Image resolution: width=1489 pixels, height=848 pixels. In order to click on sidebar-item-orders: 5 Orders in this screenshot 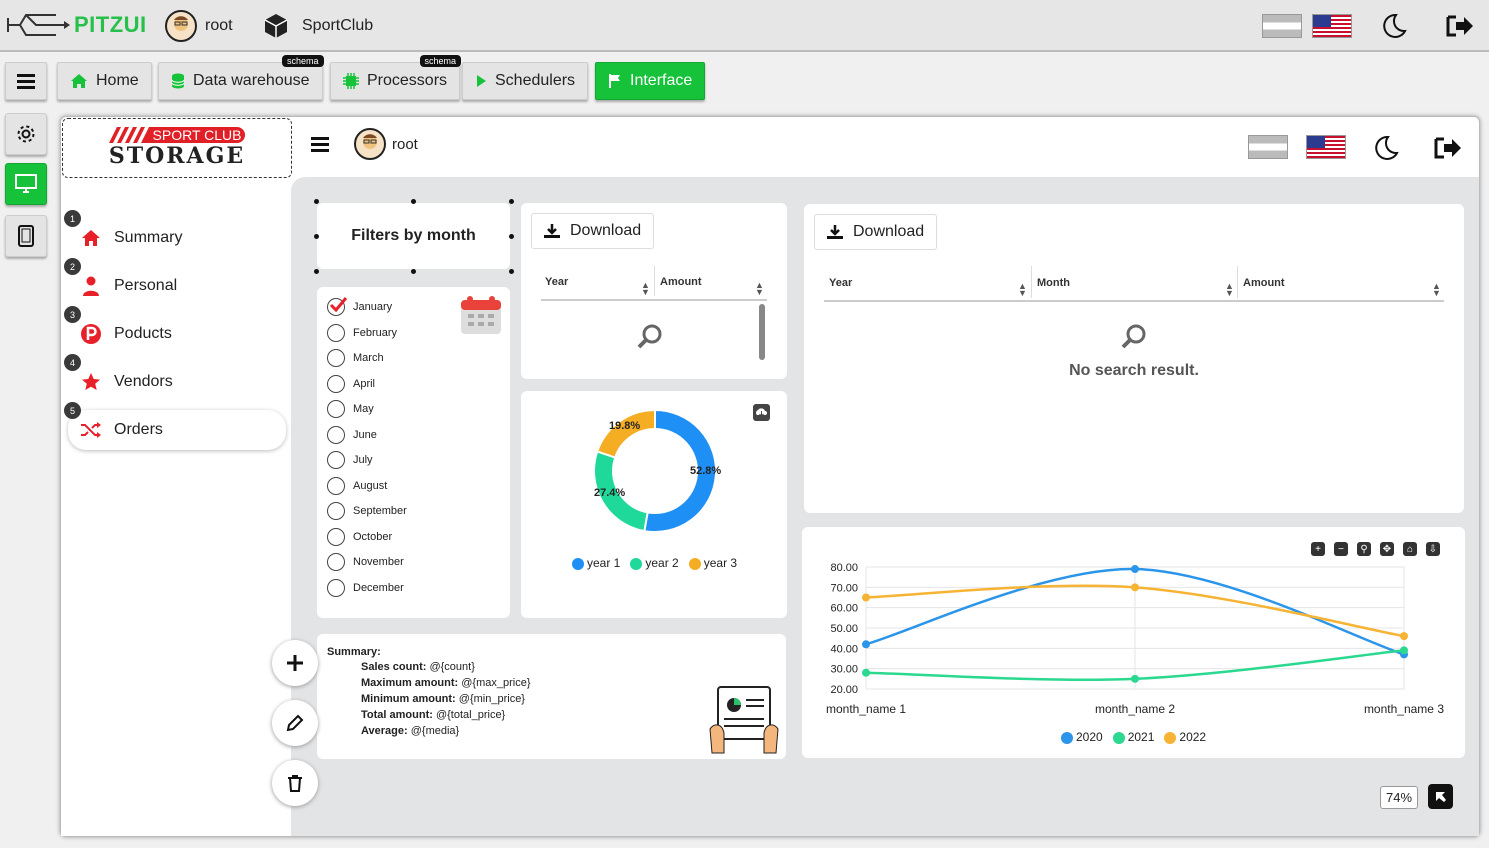, I will do `click(175, 426)`.